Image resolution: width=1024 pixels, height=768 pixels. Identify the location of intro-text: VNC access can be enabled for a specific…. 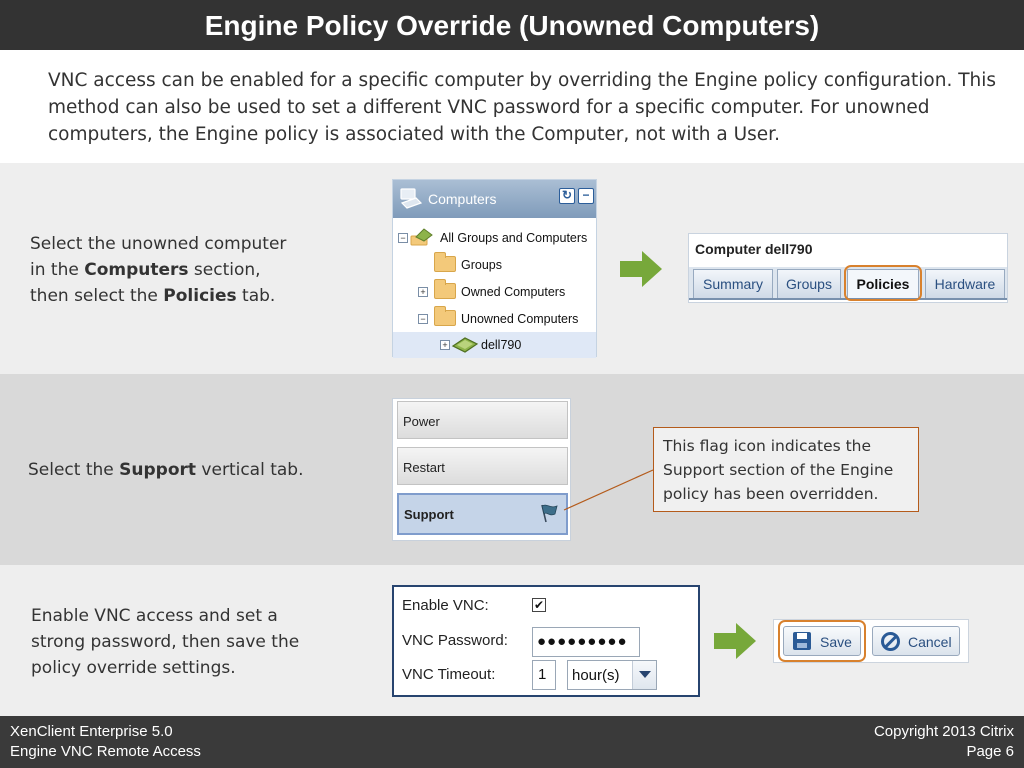
(522, 107).